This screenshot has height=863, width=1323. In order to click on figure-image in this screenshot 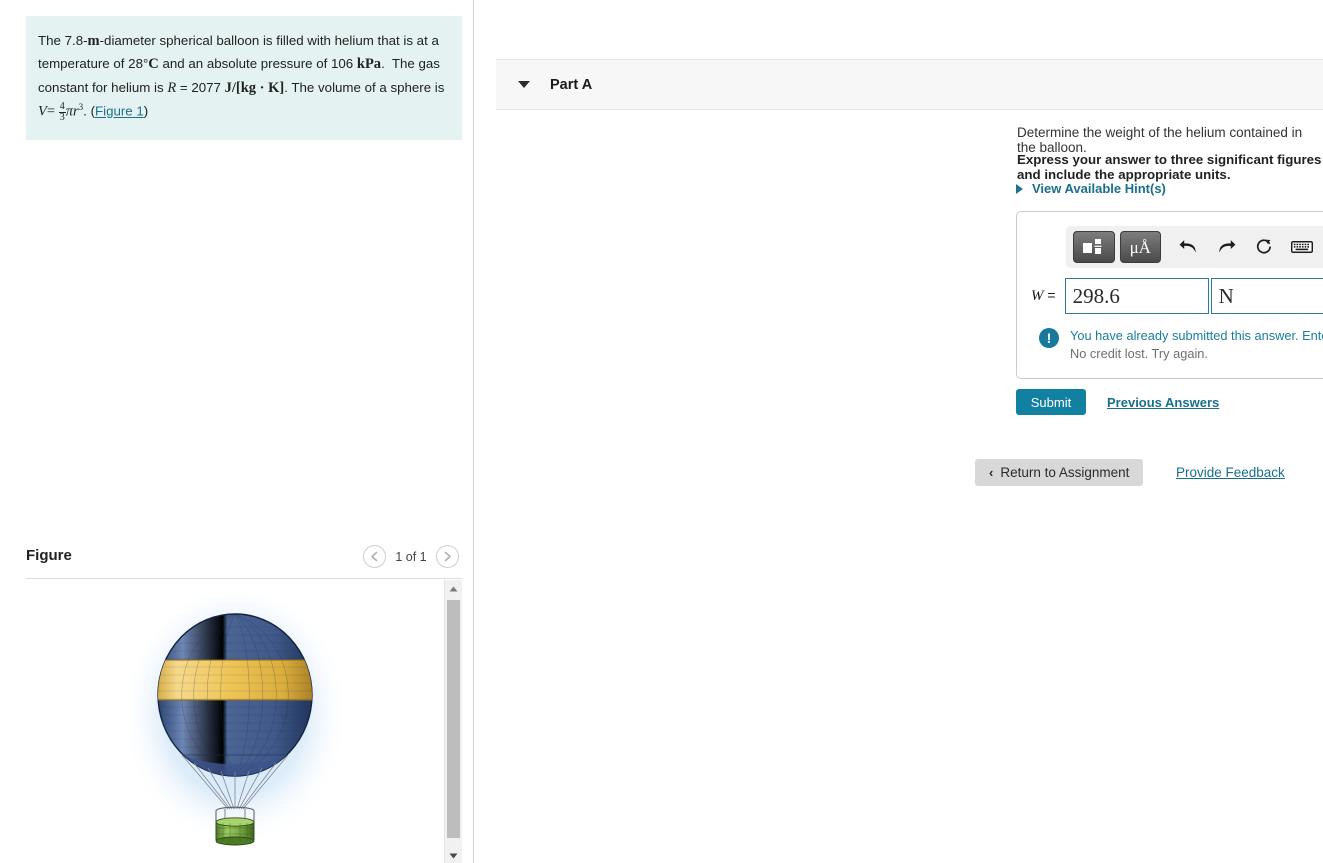, I will do `click(235, 721)`.